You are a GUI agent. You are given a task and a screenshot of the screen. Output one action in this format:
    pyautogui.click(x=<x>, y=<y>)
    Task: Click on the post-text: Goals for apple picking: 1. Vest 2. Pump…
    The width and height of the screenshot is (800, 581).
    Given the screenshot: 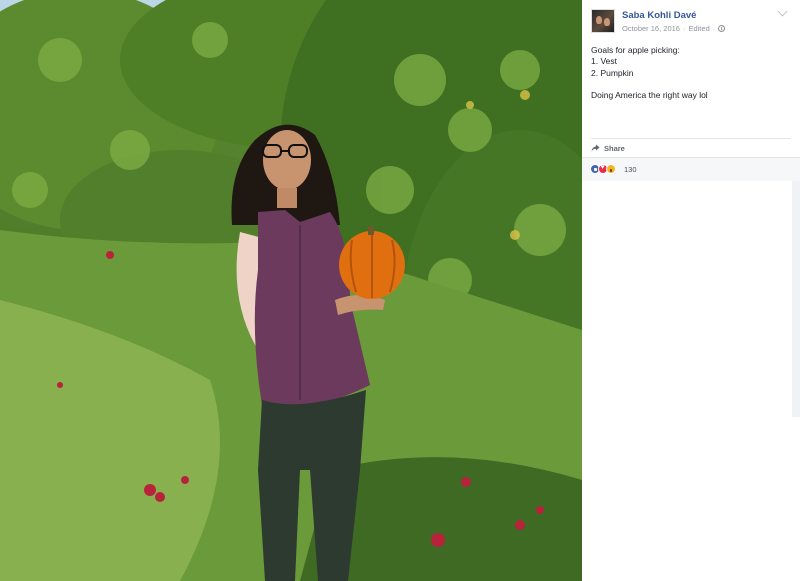 What is the action you would take?
    pyautogui.click(x=691, y=73)
    